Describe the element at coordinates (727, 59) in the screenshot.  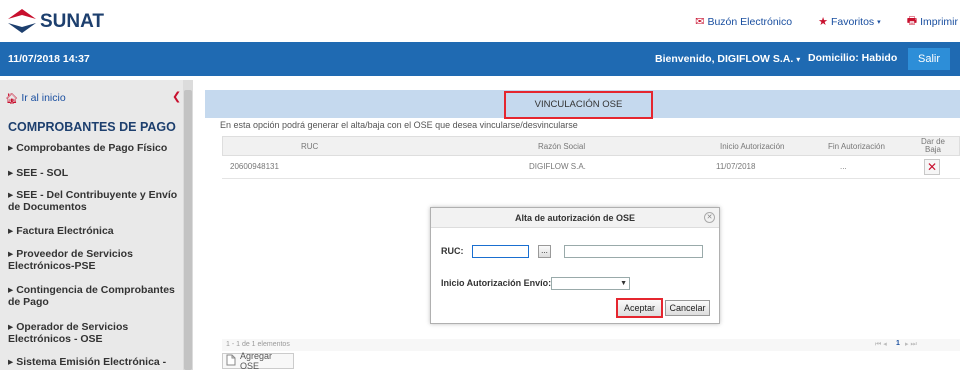
I see `user-menu: Bienvenido, DIGIFLOW S.A. ▾` at that location.